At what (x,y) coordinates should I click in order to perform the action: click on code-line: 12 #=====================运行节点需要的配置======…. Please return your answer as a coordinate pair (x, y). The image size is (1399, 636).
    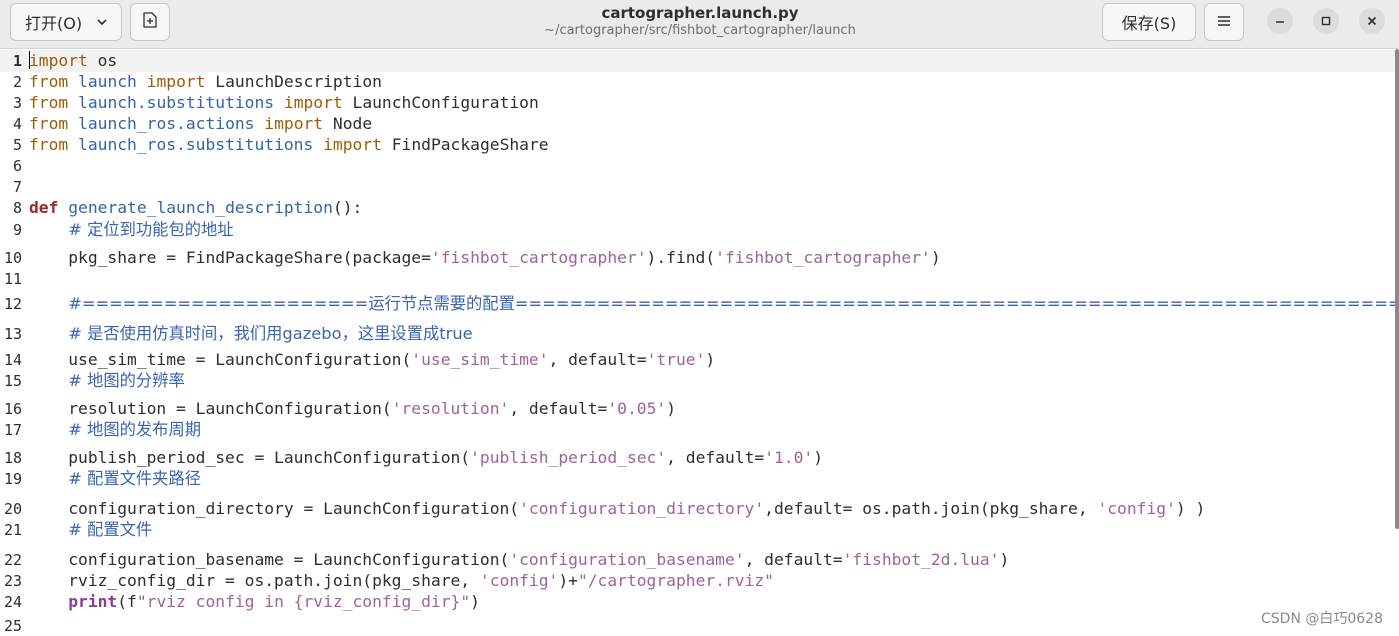
    Looking at the image, I should click on (699, 304).